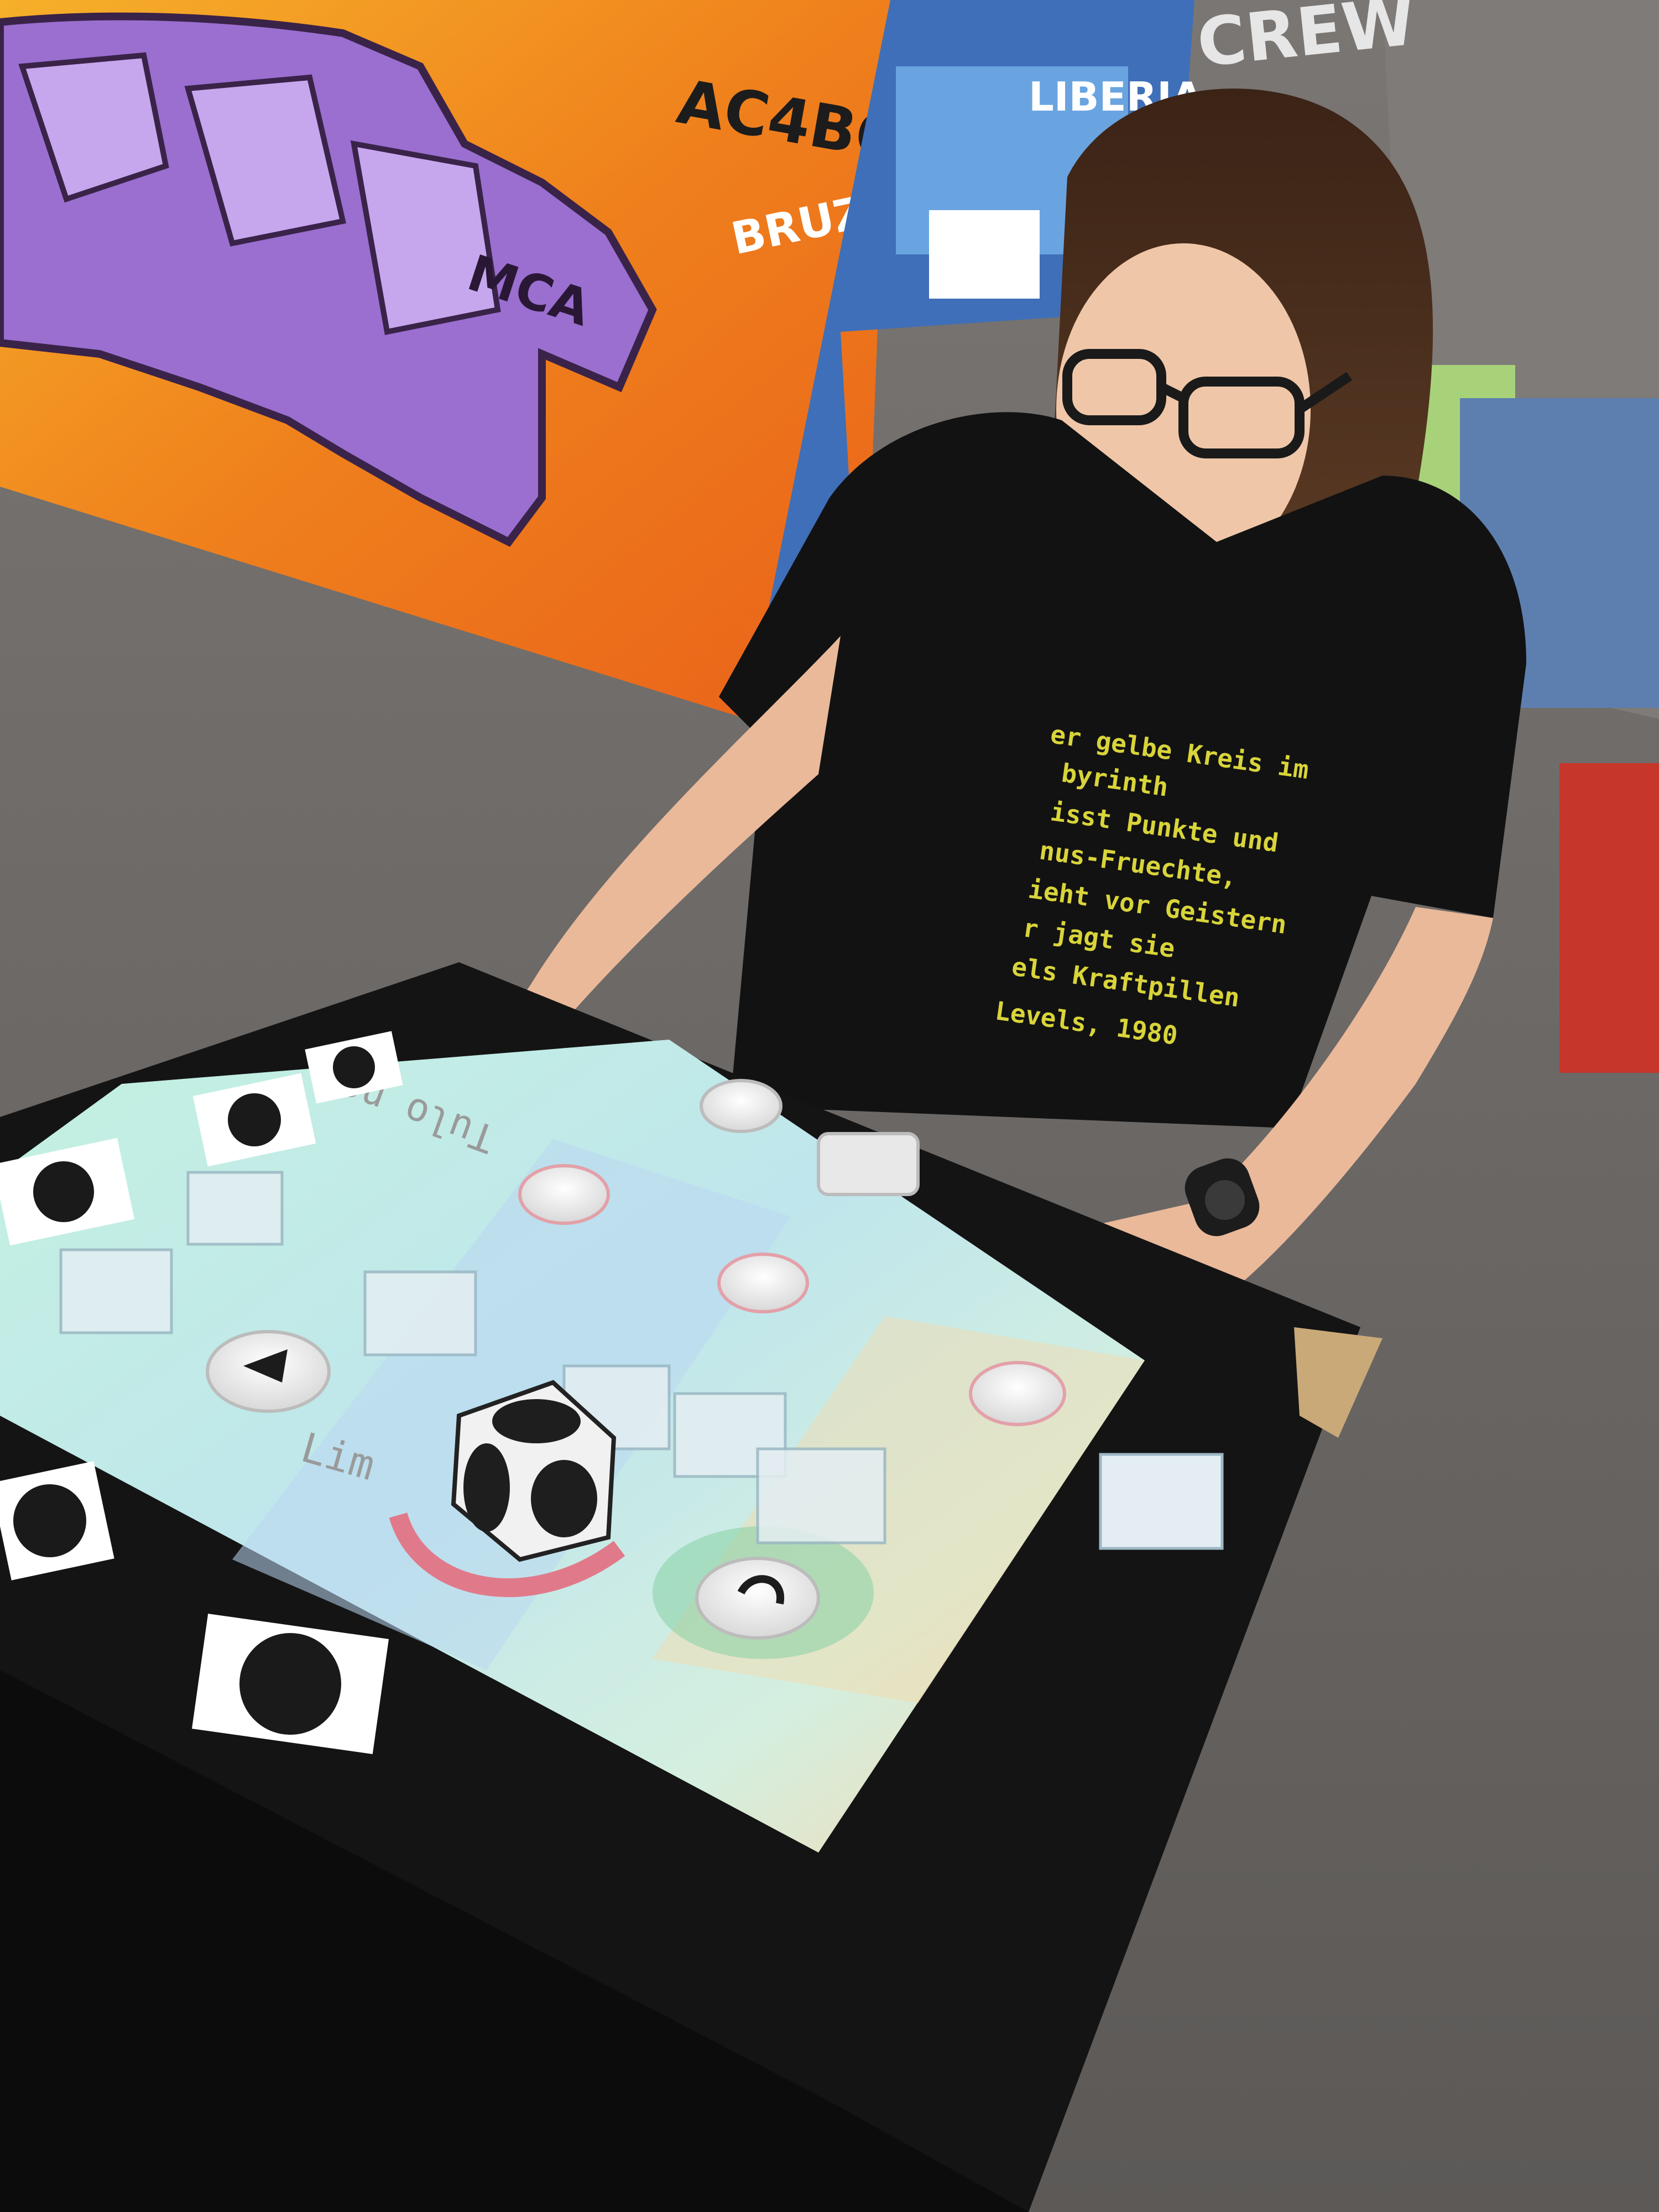 The image size is (1659, 2212). Describe the element at coordinates (1609, 918) in the screenshot. I see `red-graffiti` at that location.